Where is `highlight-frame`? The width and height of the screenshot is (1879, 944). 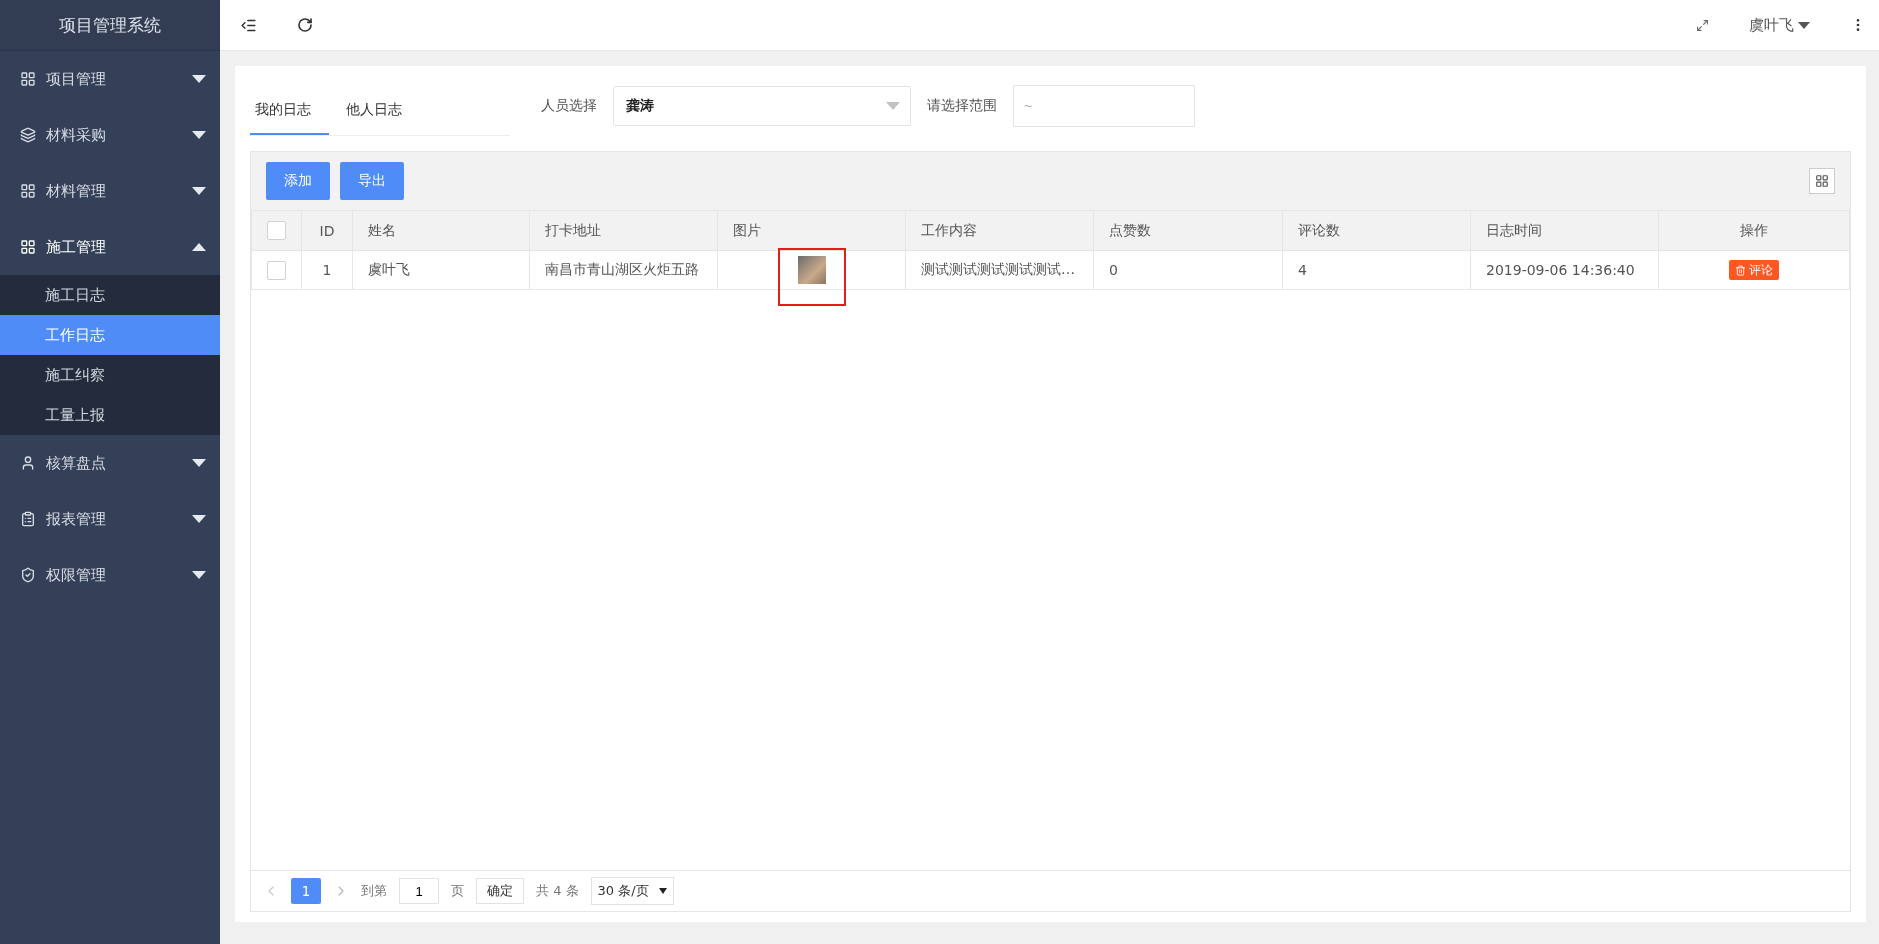 highlight-frame is located at coordinates (811, 277).